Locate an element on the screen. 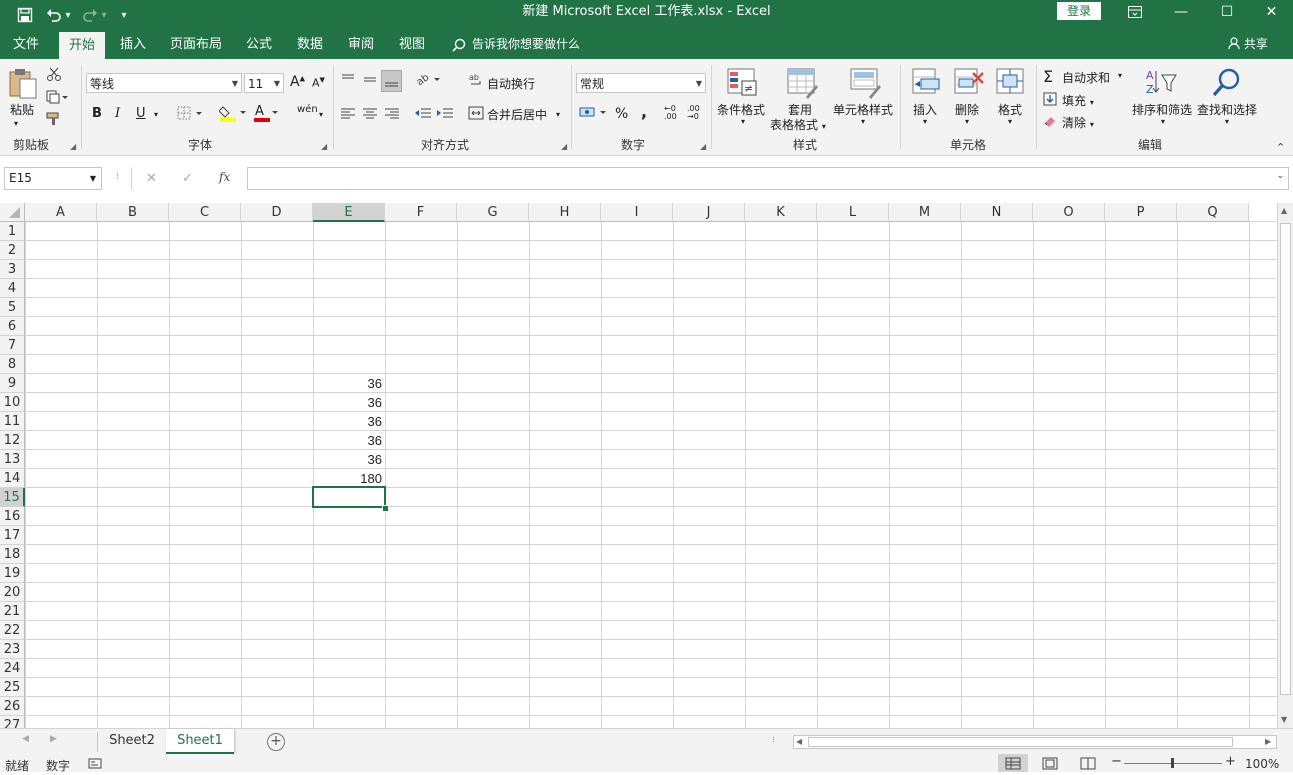 The height and width of the screenshot is (775, 1293). align-center-icon is located at coordinates (370, 114).